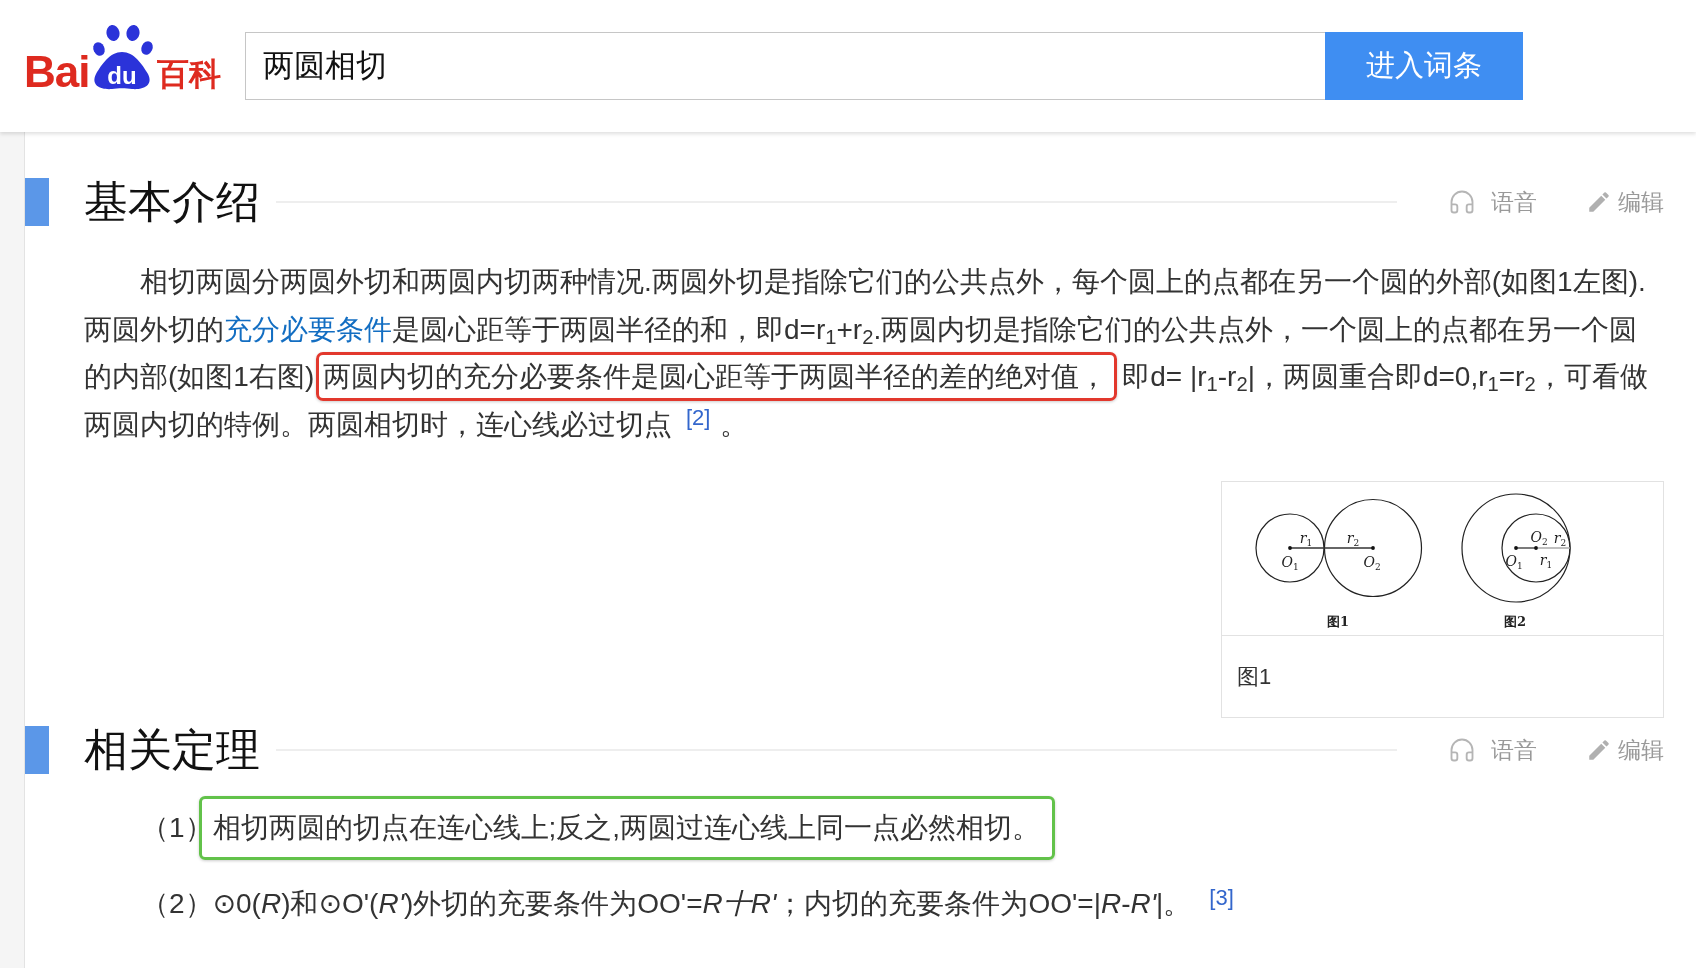 The width and height of the screenshot is (1696, 968). What do you see at coordinates (172, 202) in the screenshot?
I see `section-title: 基本介绍` at bounding box center [172, 202].